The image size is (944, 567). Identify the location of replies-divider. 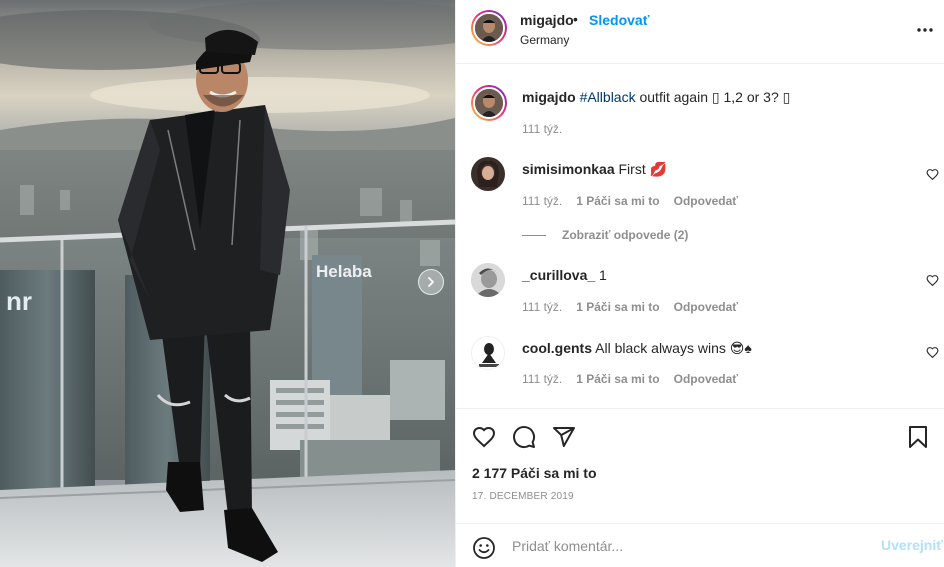
(534, 235).